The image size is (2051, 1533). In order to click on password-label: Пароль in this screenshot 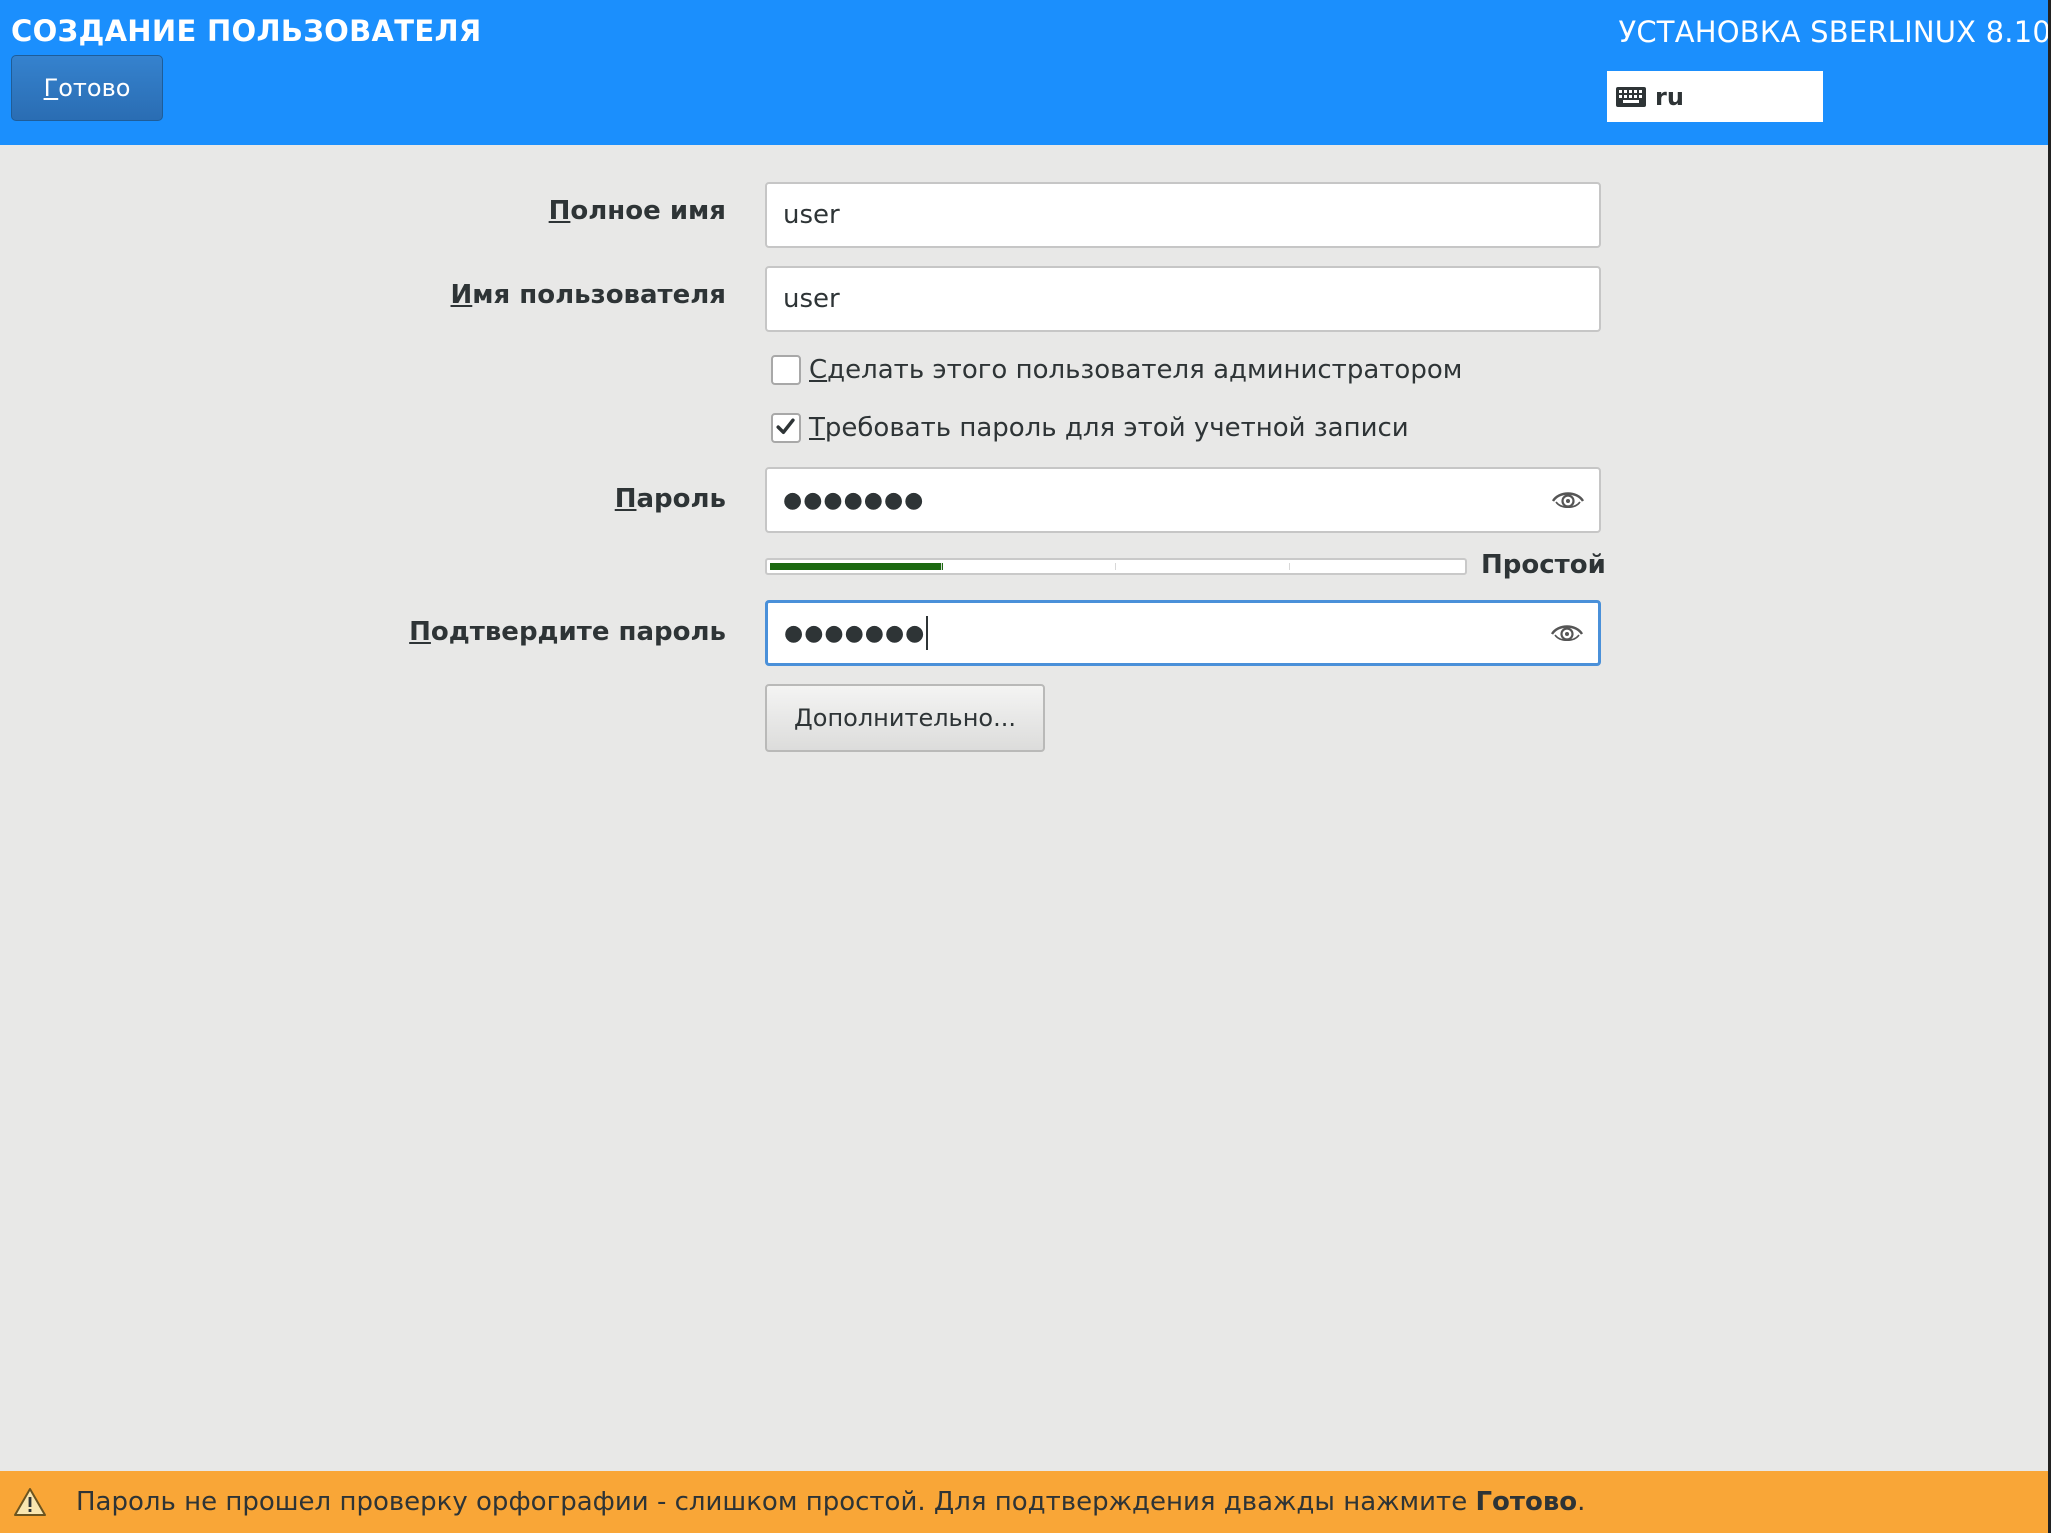, I will do `click(670, 499)`.